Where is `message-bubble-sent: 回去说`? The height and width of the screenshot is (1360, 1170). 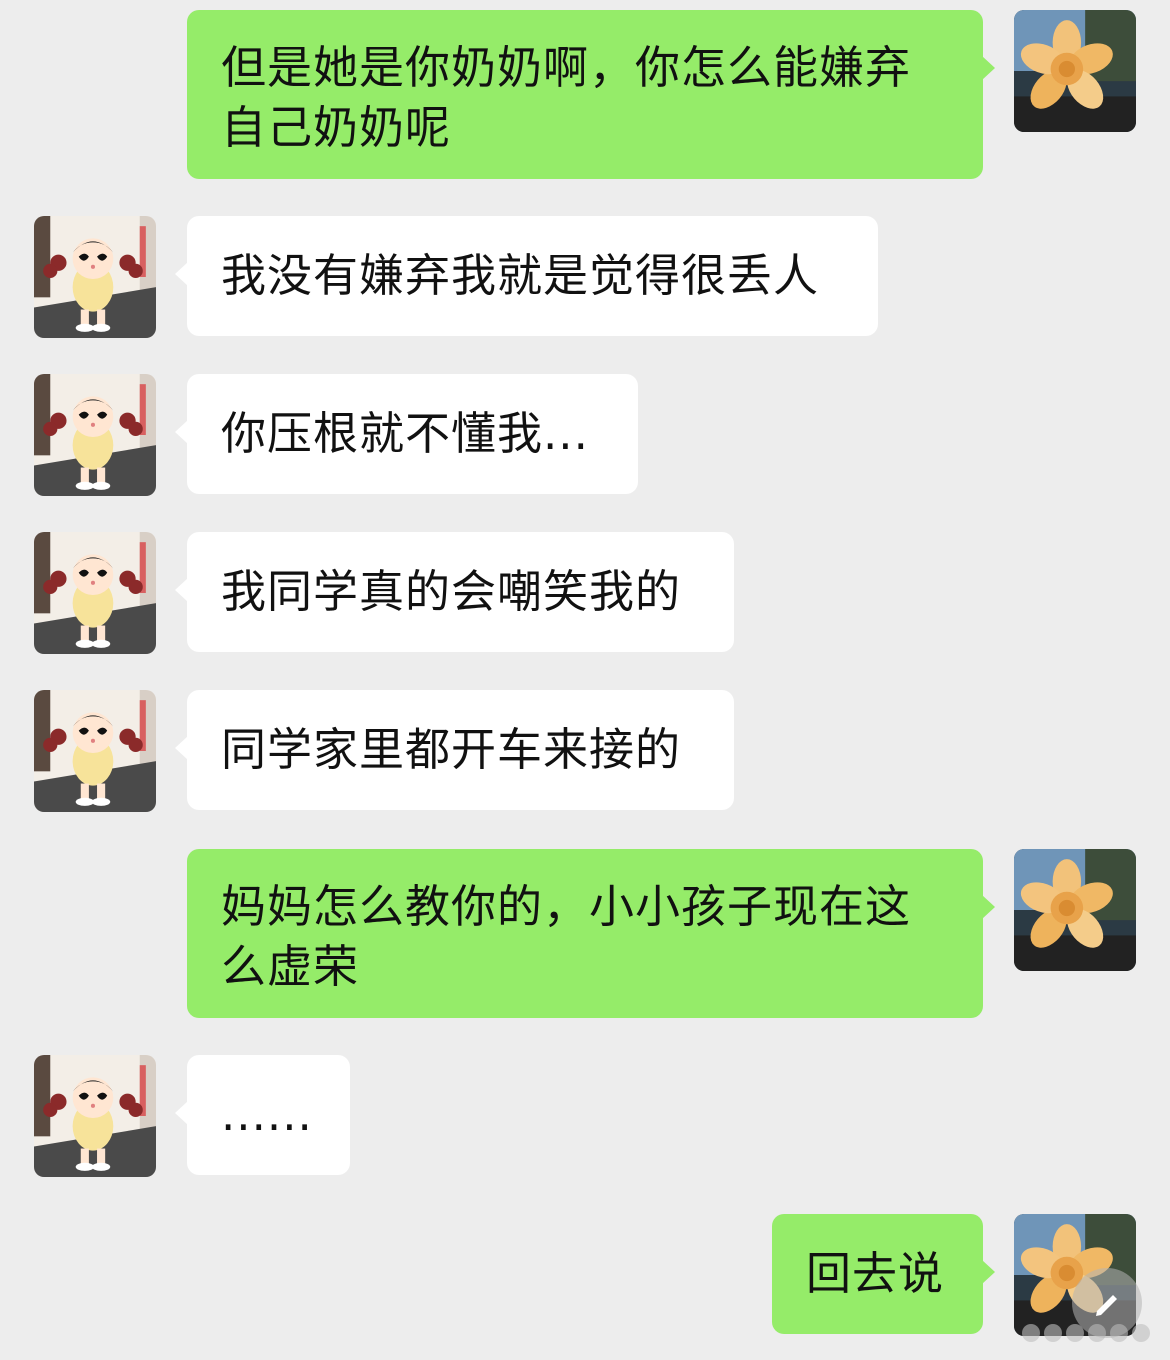 message-bubble-sent: 回去说 is located at coordinates (883, 1274).